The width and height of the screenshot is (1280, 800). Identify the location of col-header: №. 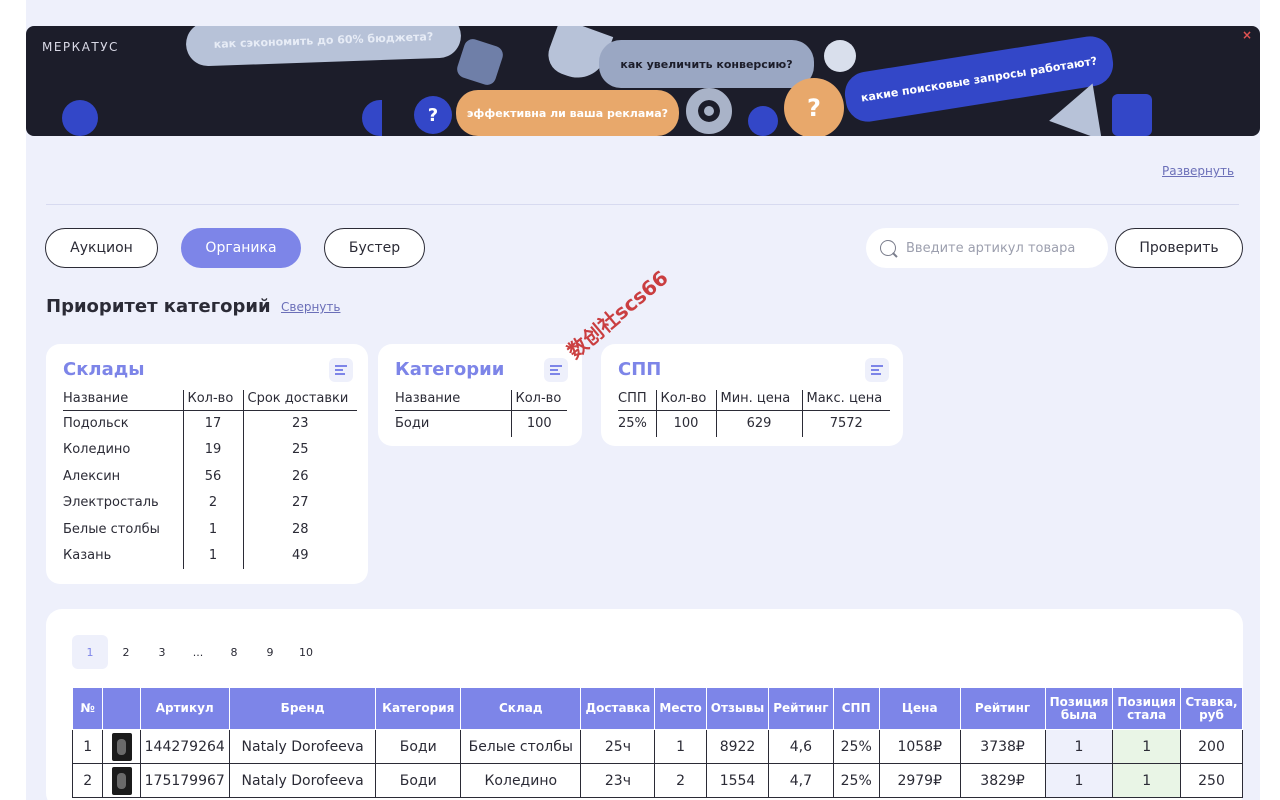
(87, 708).